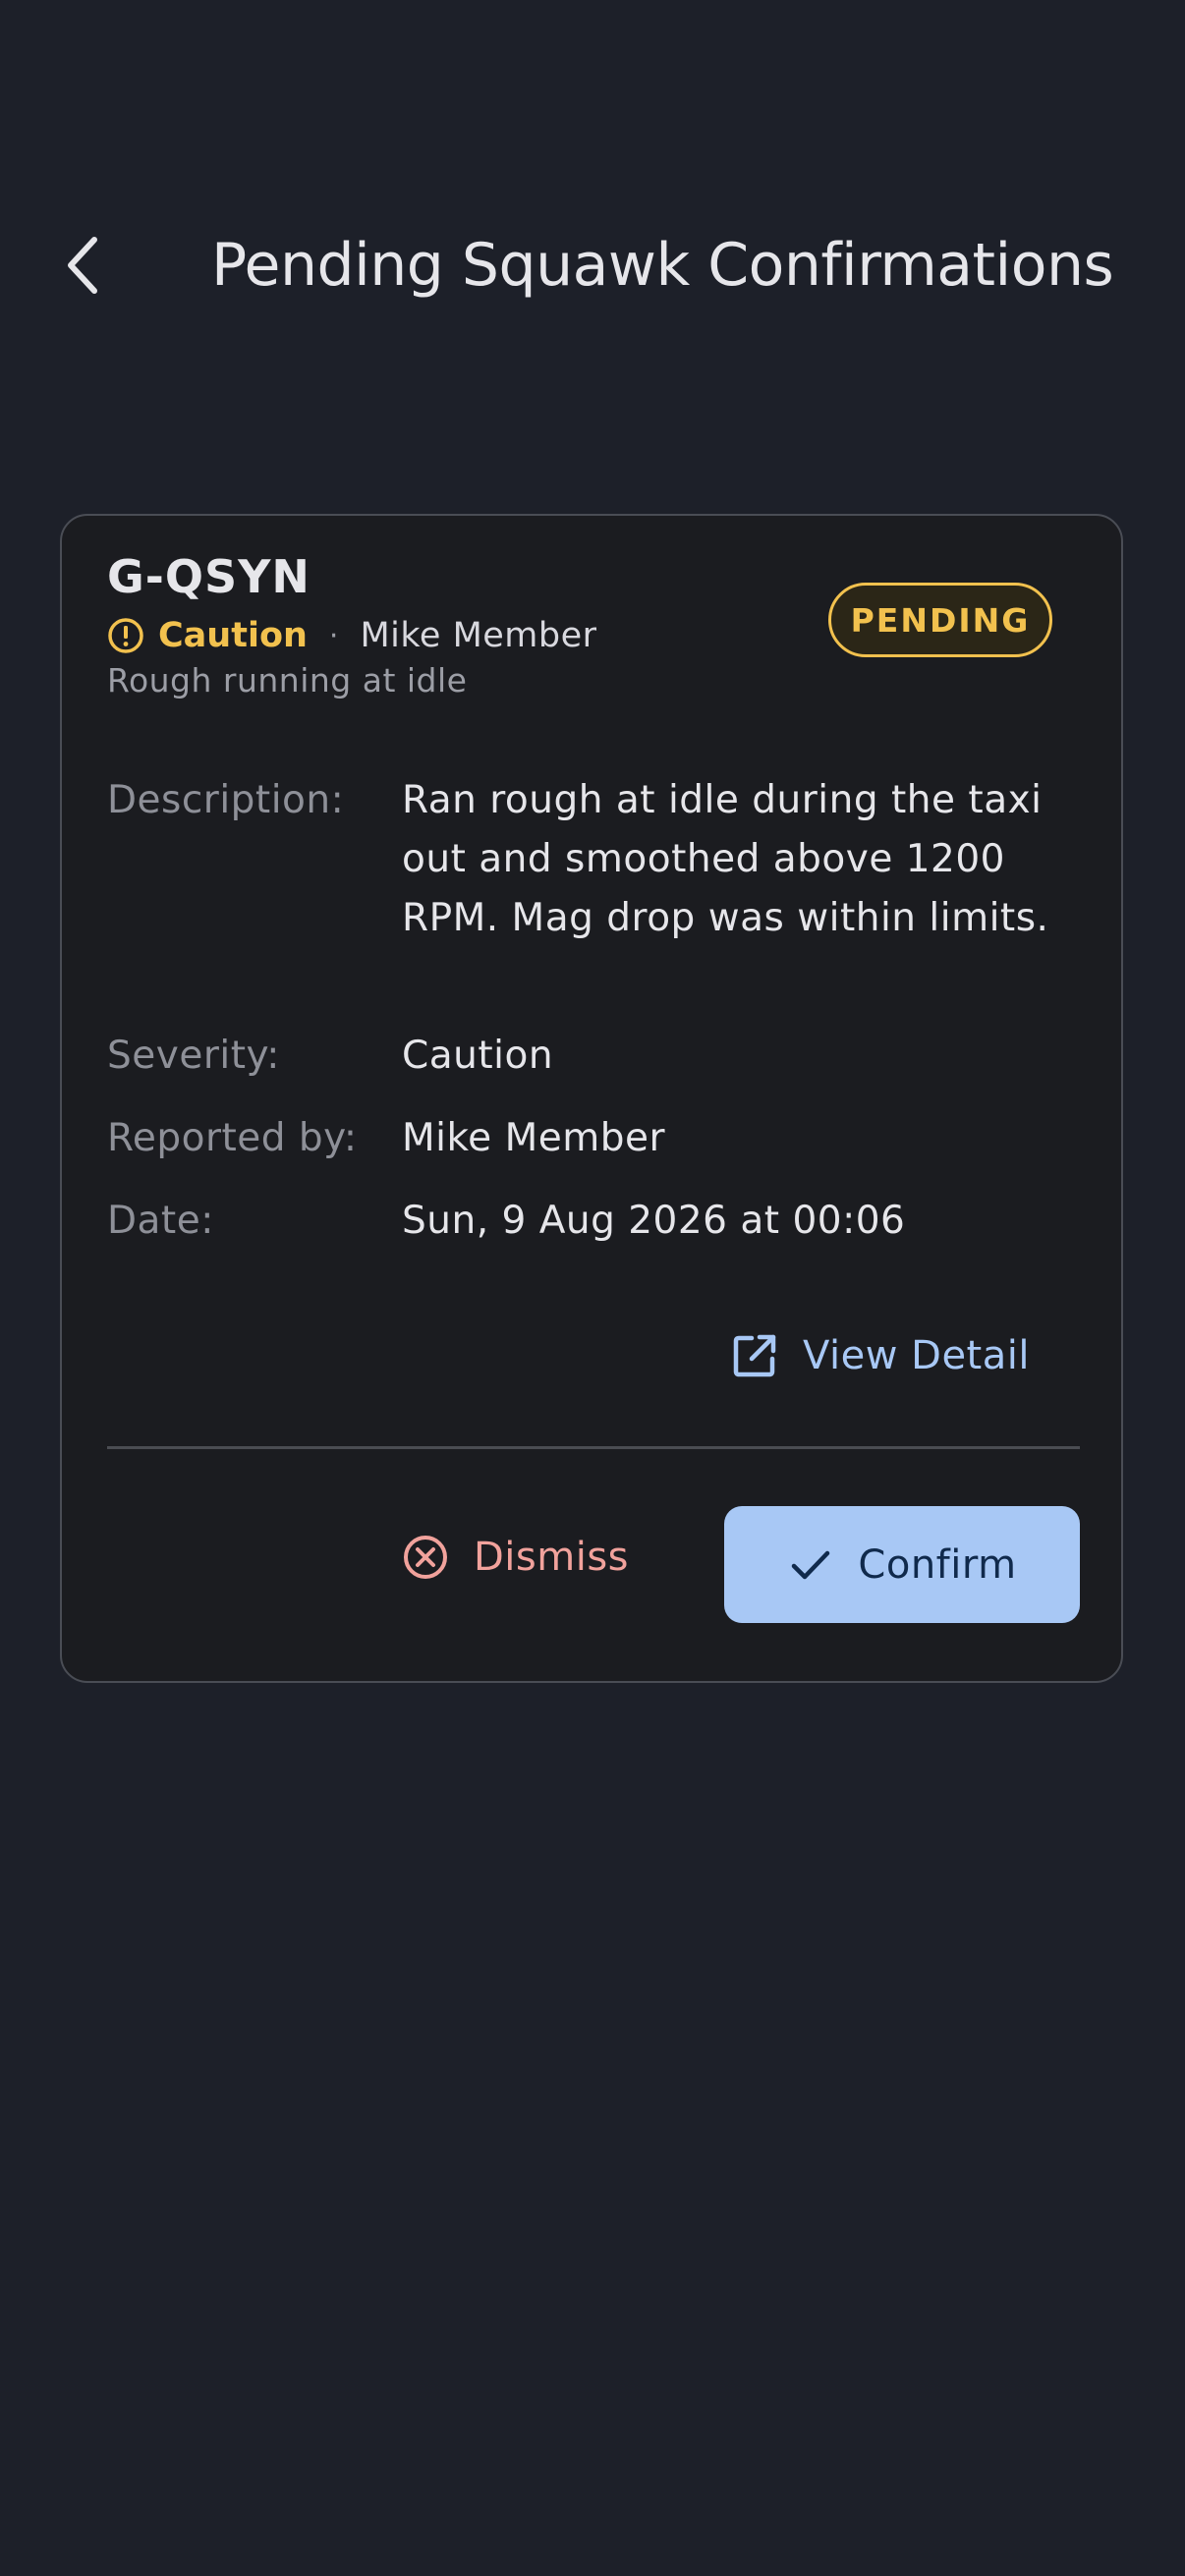 This screenshot has height=2576, width=1185. What do you see at coordinates (594, 1447) in the screenshot?
I see `card-divider` at bounding box center [594, 1447].